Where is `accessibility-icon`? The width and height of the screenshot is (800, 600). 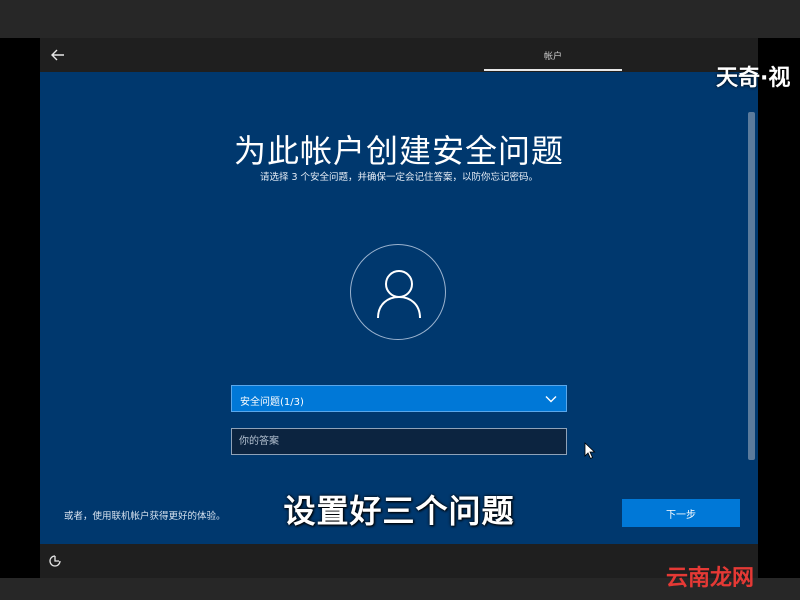
accessibility-icon is located at coordinates (55, 561).